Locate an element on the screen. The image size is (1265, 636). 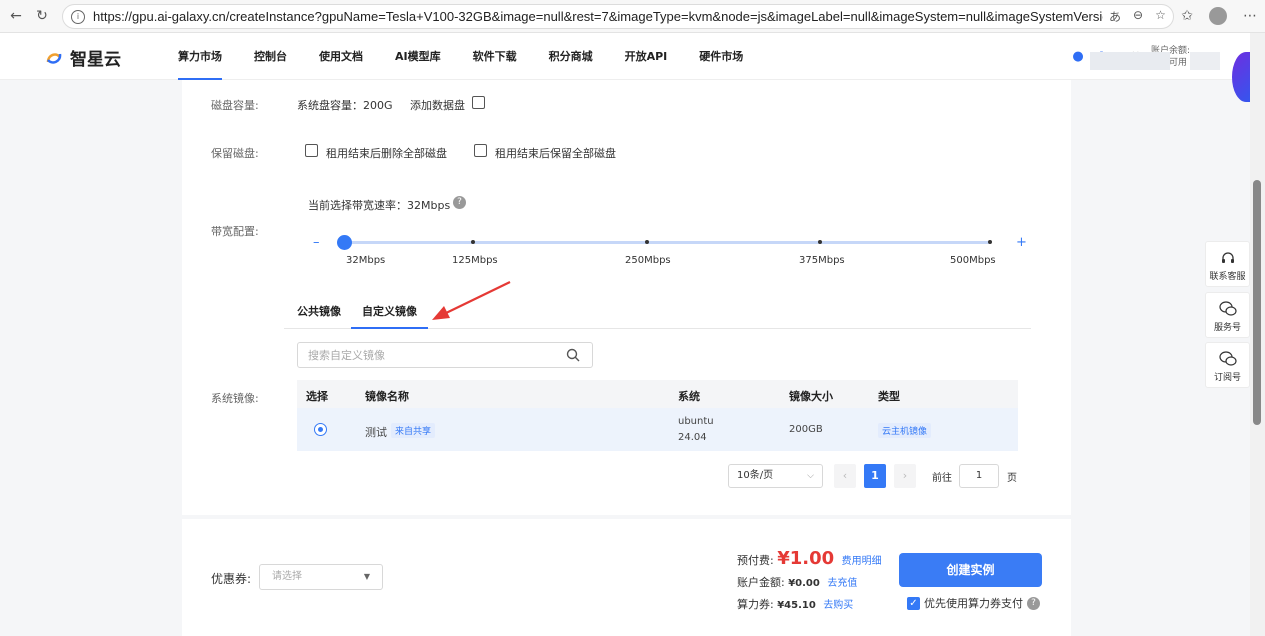
col-image-size: 镜像大小 is located at coordinates (811, 396).